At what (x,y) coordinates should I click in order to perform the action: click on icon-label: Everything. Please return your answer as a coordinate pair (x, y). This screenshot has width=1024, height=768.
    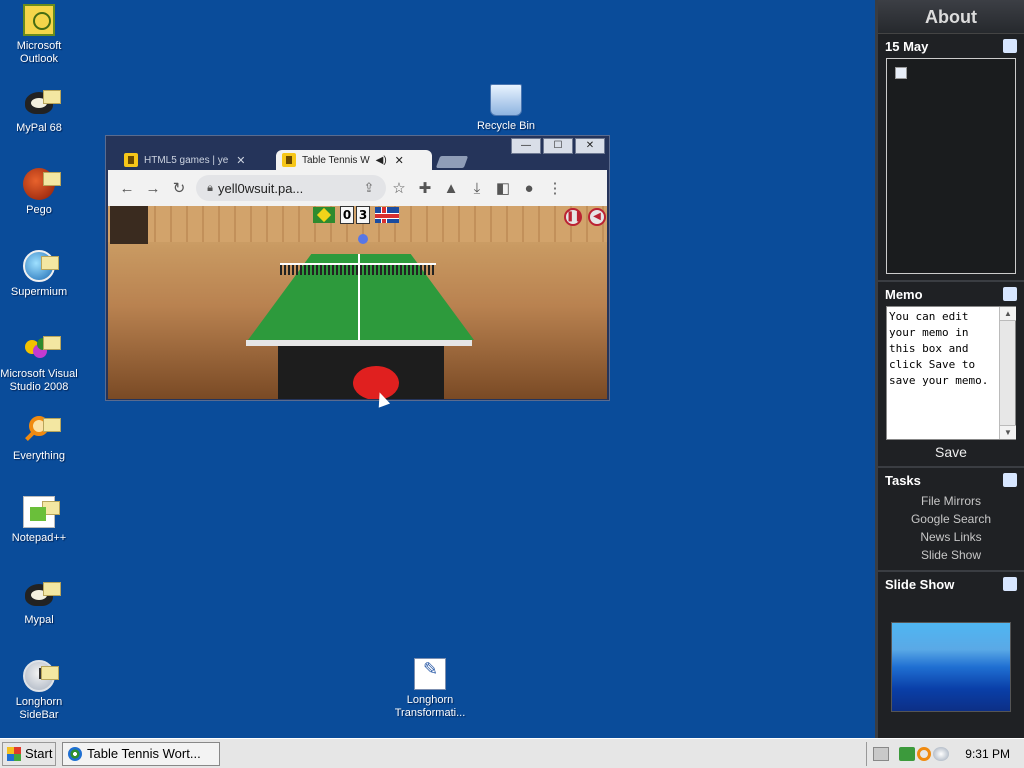
    Looking at the image, I should click on (39, 456).